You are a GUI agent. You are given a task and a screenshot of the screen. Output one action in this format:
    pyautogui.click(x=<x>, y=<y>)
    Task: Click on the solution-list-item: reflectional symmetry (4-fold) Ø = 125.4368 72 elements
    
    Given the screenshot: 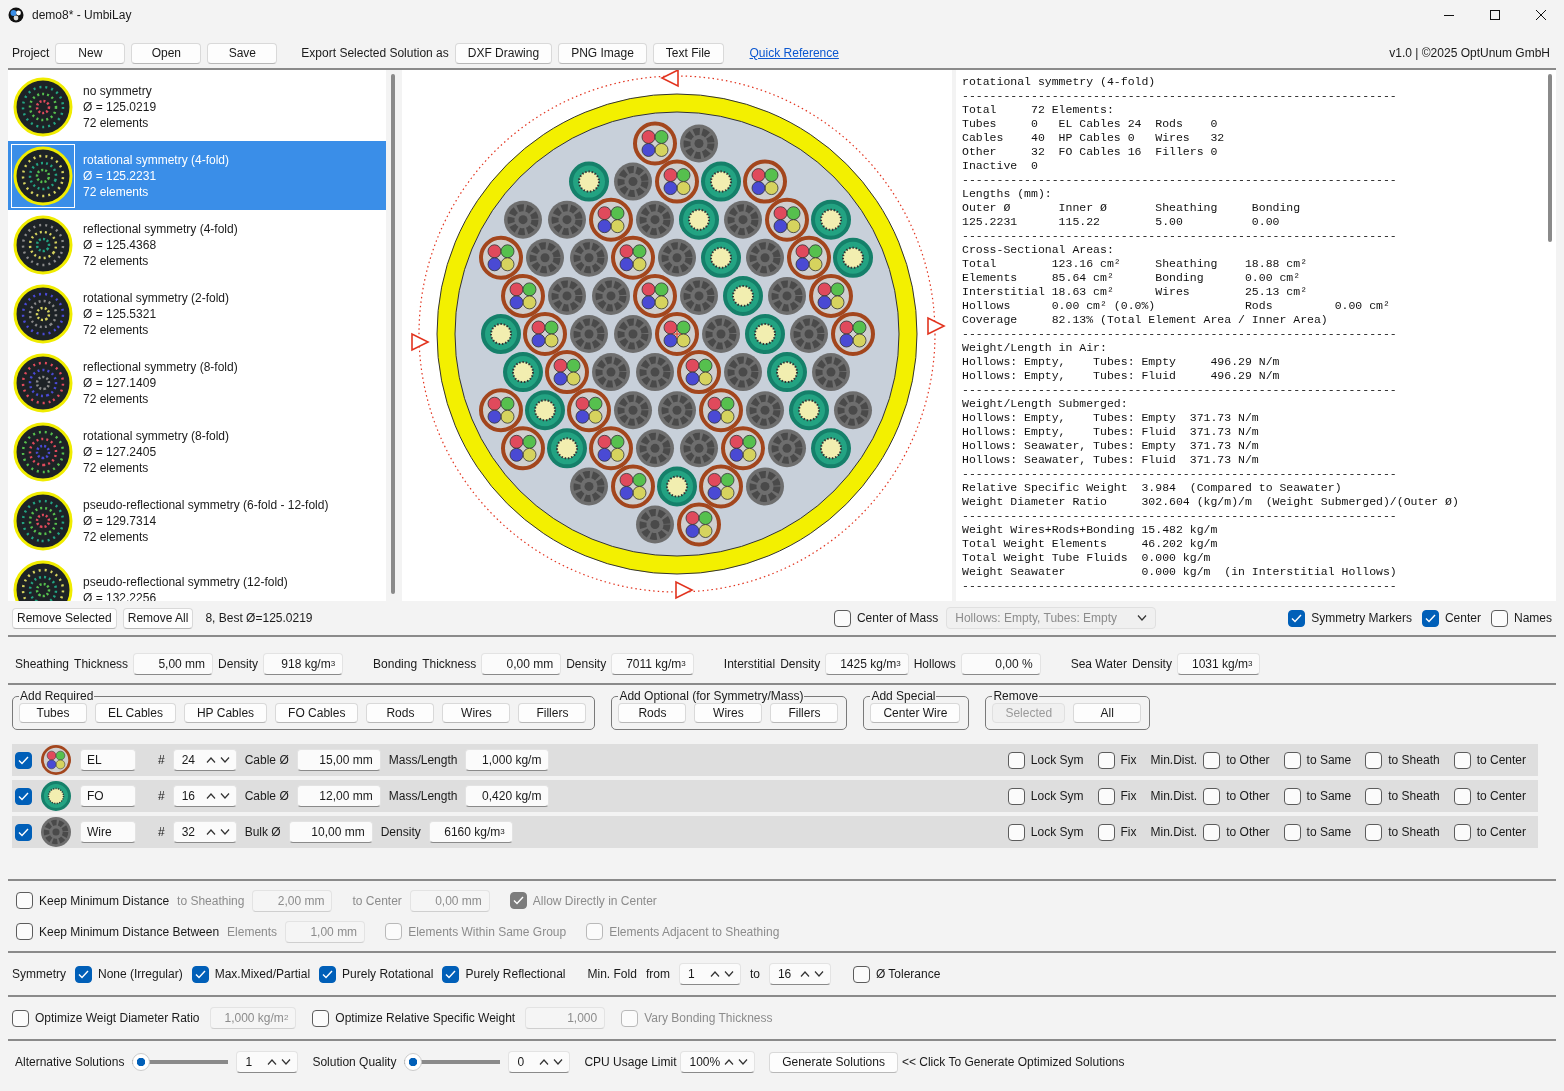 What is the action you would take?
    pyautogui.click(x=197, y=244)
    